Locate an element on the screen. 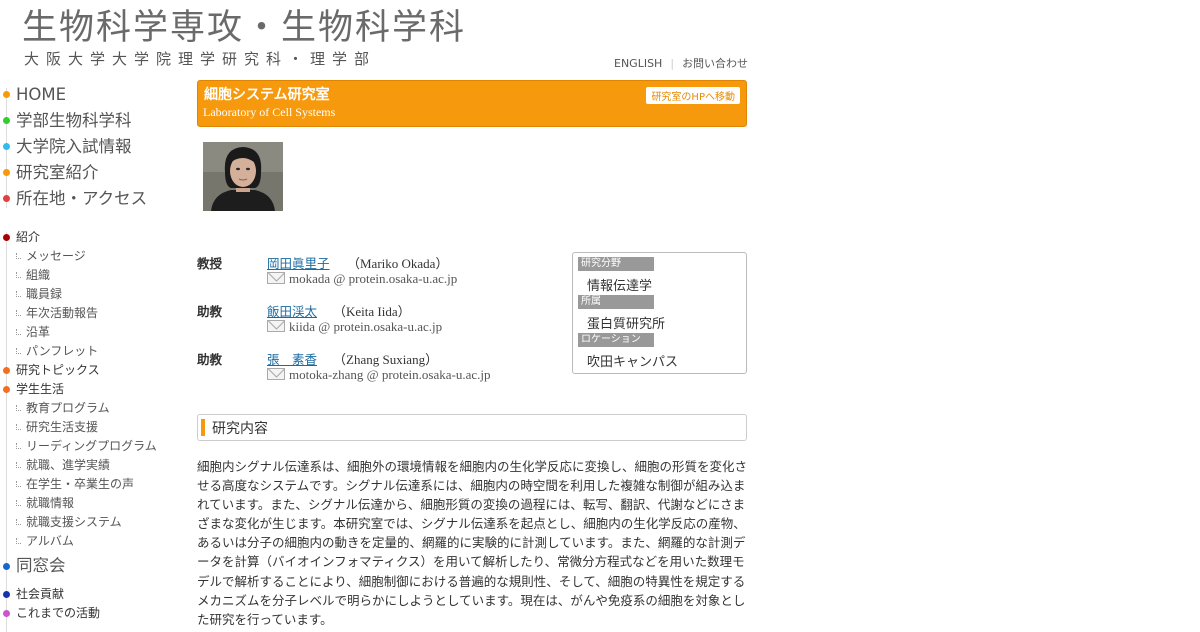  staff-name-en: （Mariko Okada） is located at coordinates (398, 263).